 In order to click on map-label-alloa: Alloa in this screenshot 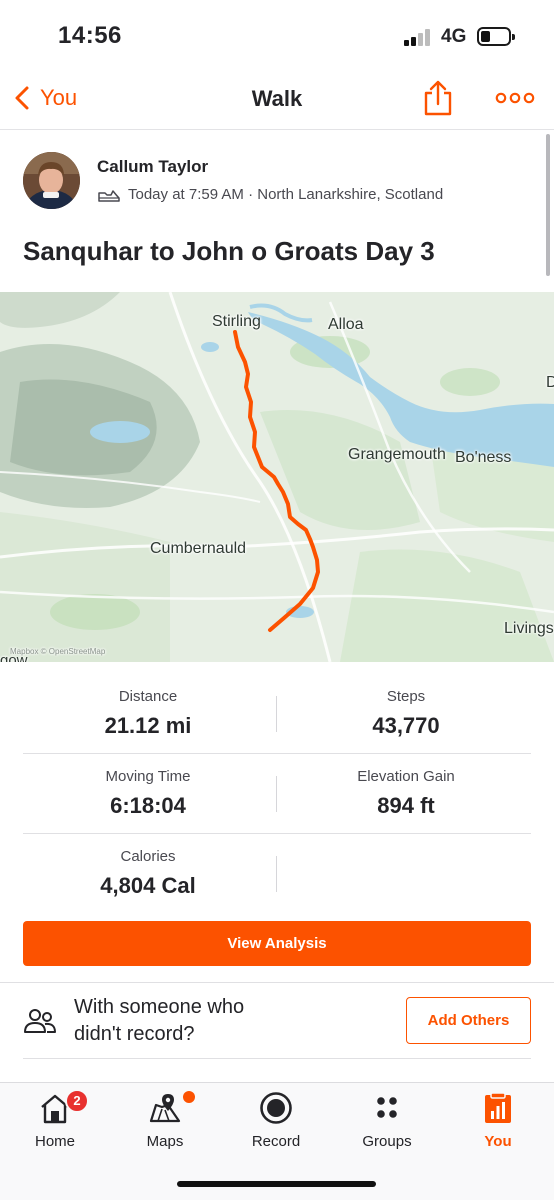, I will do `click(346, 324)`.